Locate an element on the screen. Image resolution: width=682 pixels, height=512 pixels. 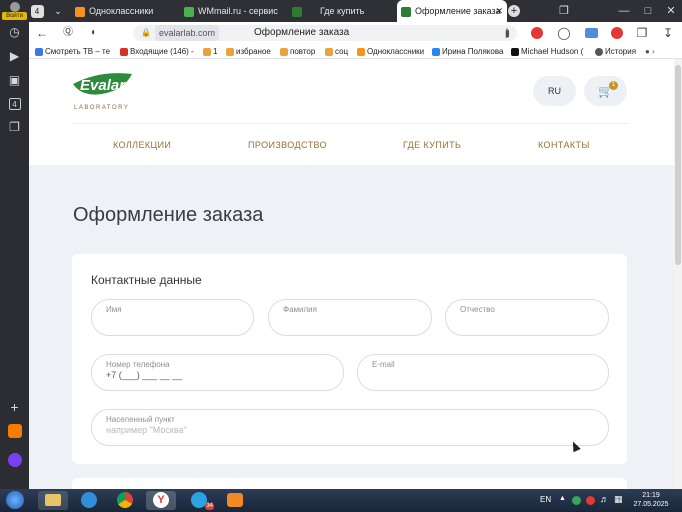
media-player-icon is located at coordinates (235, 500).